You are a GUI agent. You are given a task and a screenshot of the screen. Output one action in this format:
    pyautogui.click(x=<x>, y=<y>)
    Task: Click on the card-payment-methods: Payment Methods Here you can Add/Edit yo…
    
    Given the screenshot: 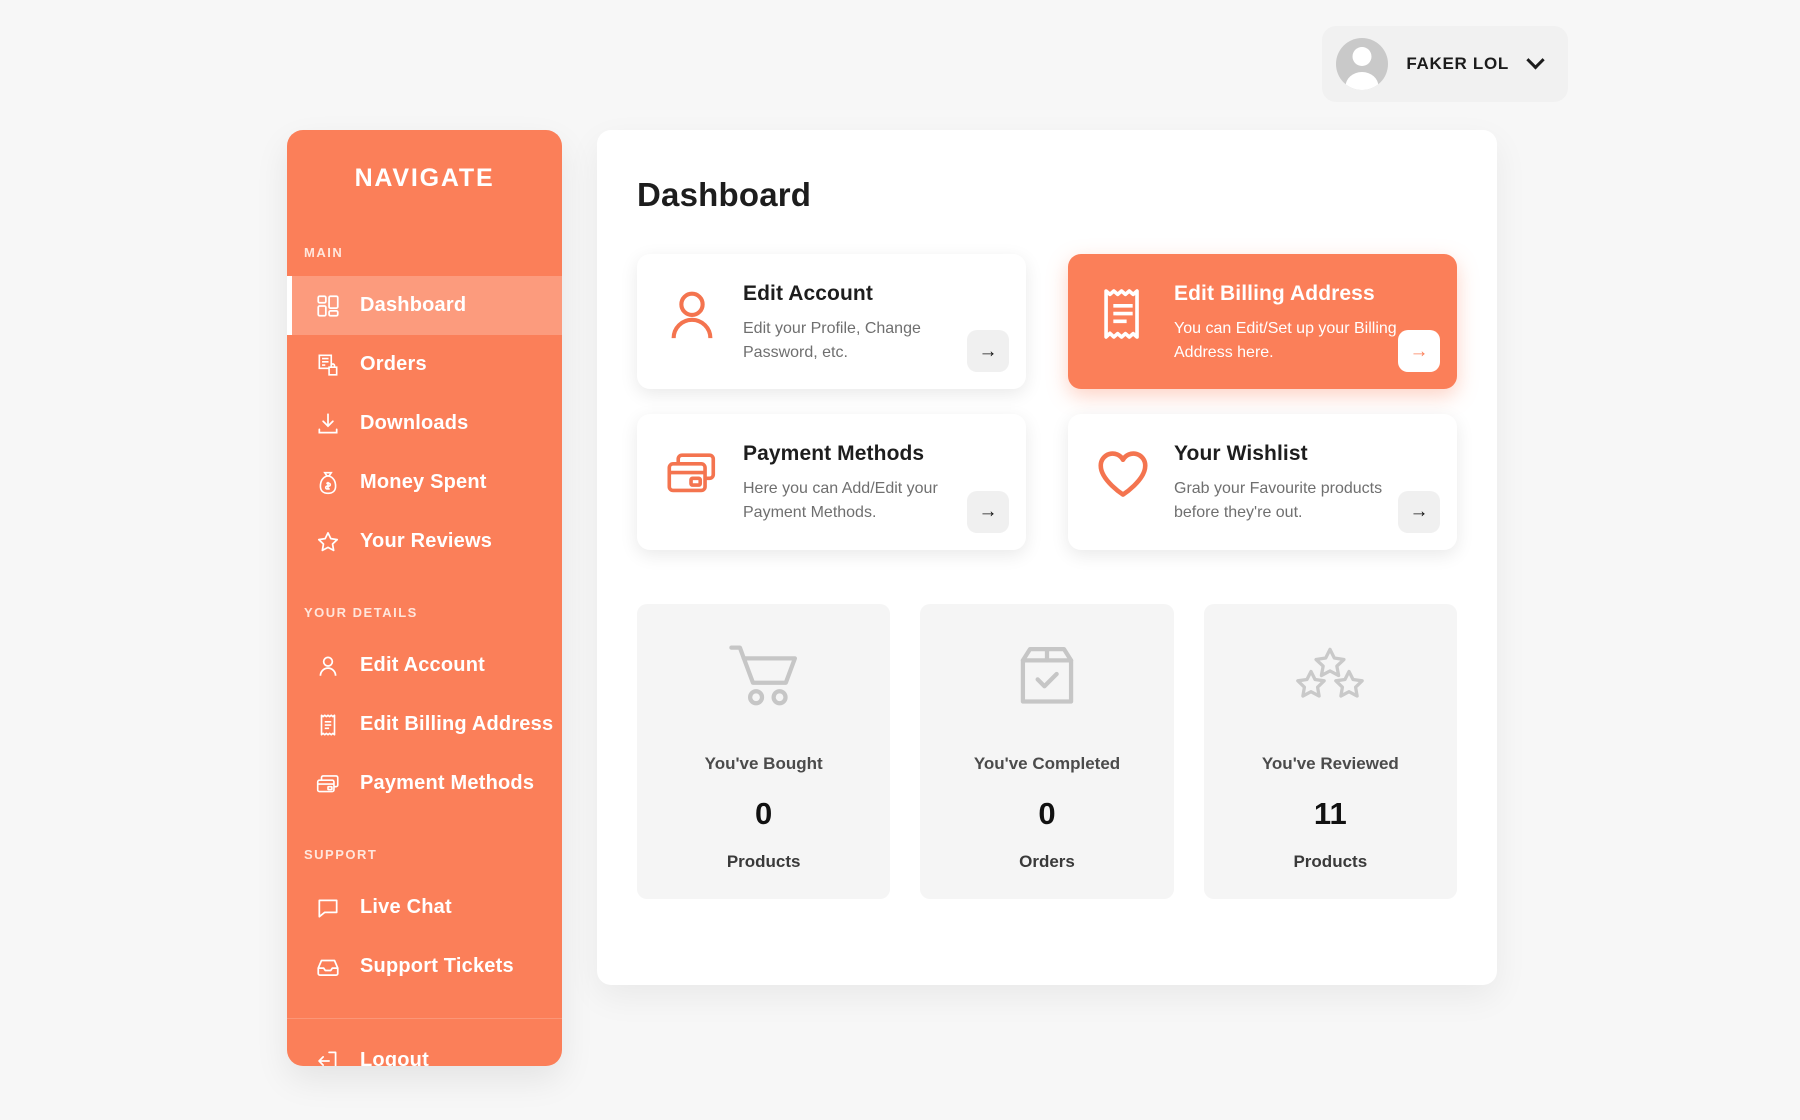 What is the action you would take?
    pyautogui.click(x=831, y=482)
    